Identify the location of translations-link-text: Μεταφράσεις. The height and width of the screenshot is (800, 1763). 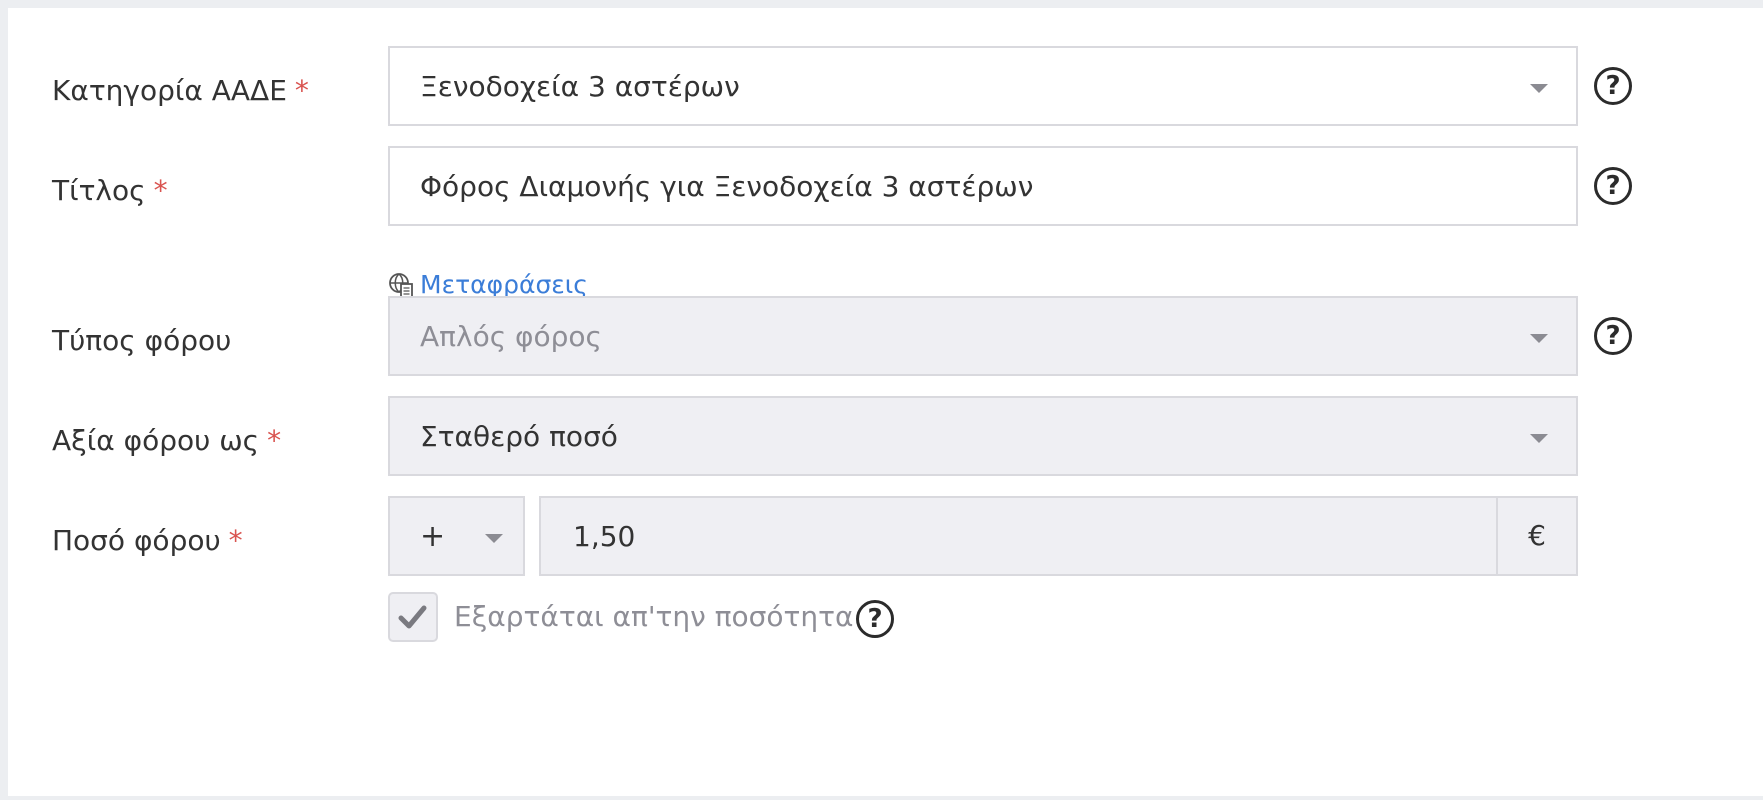
(504, 284).